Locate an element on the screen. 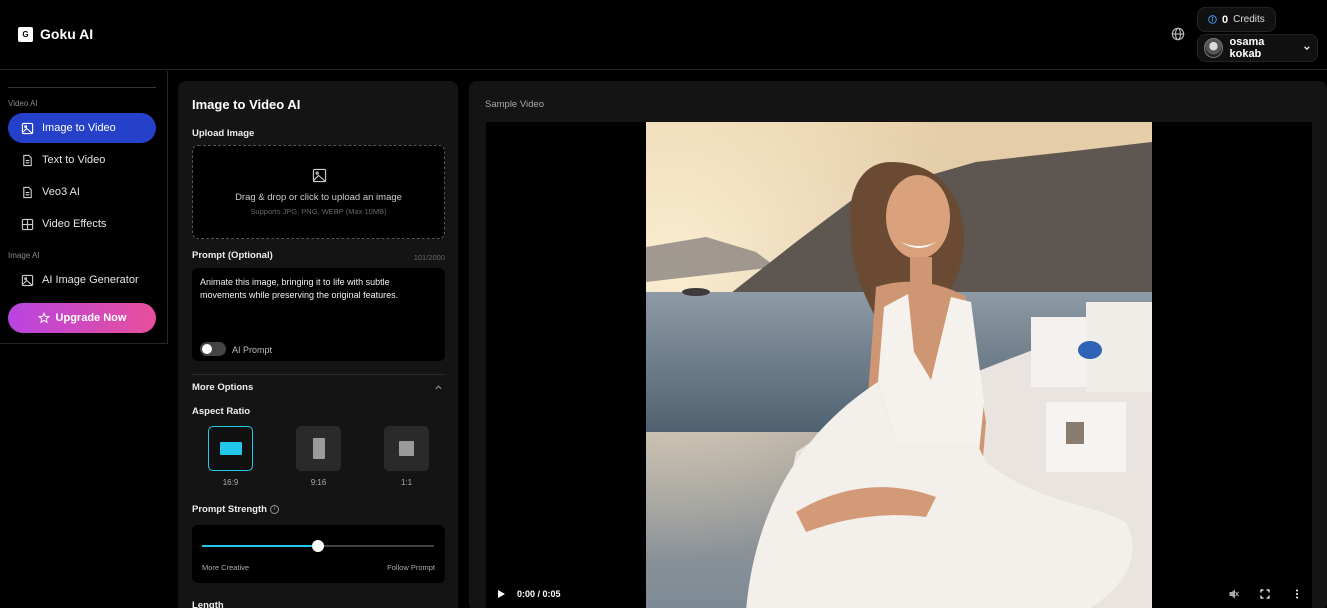 This screenshot has width=1327, height=608. sidebar-item-ai-image-generator: AI Image Generator is located at coordinates (82, 280).